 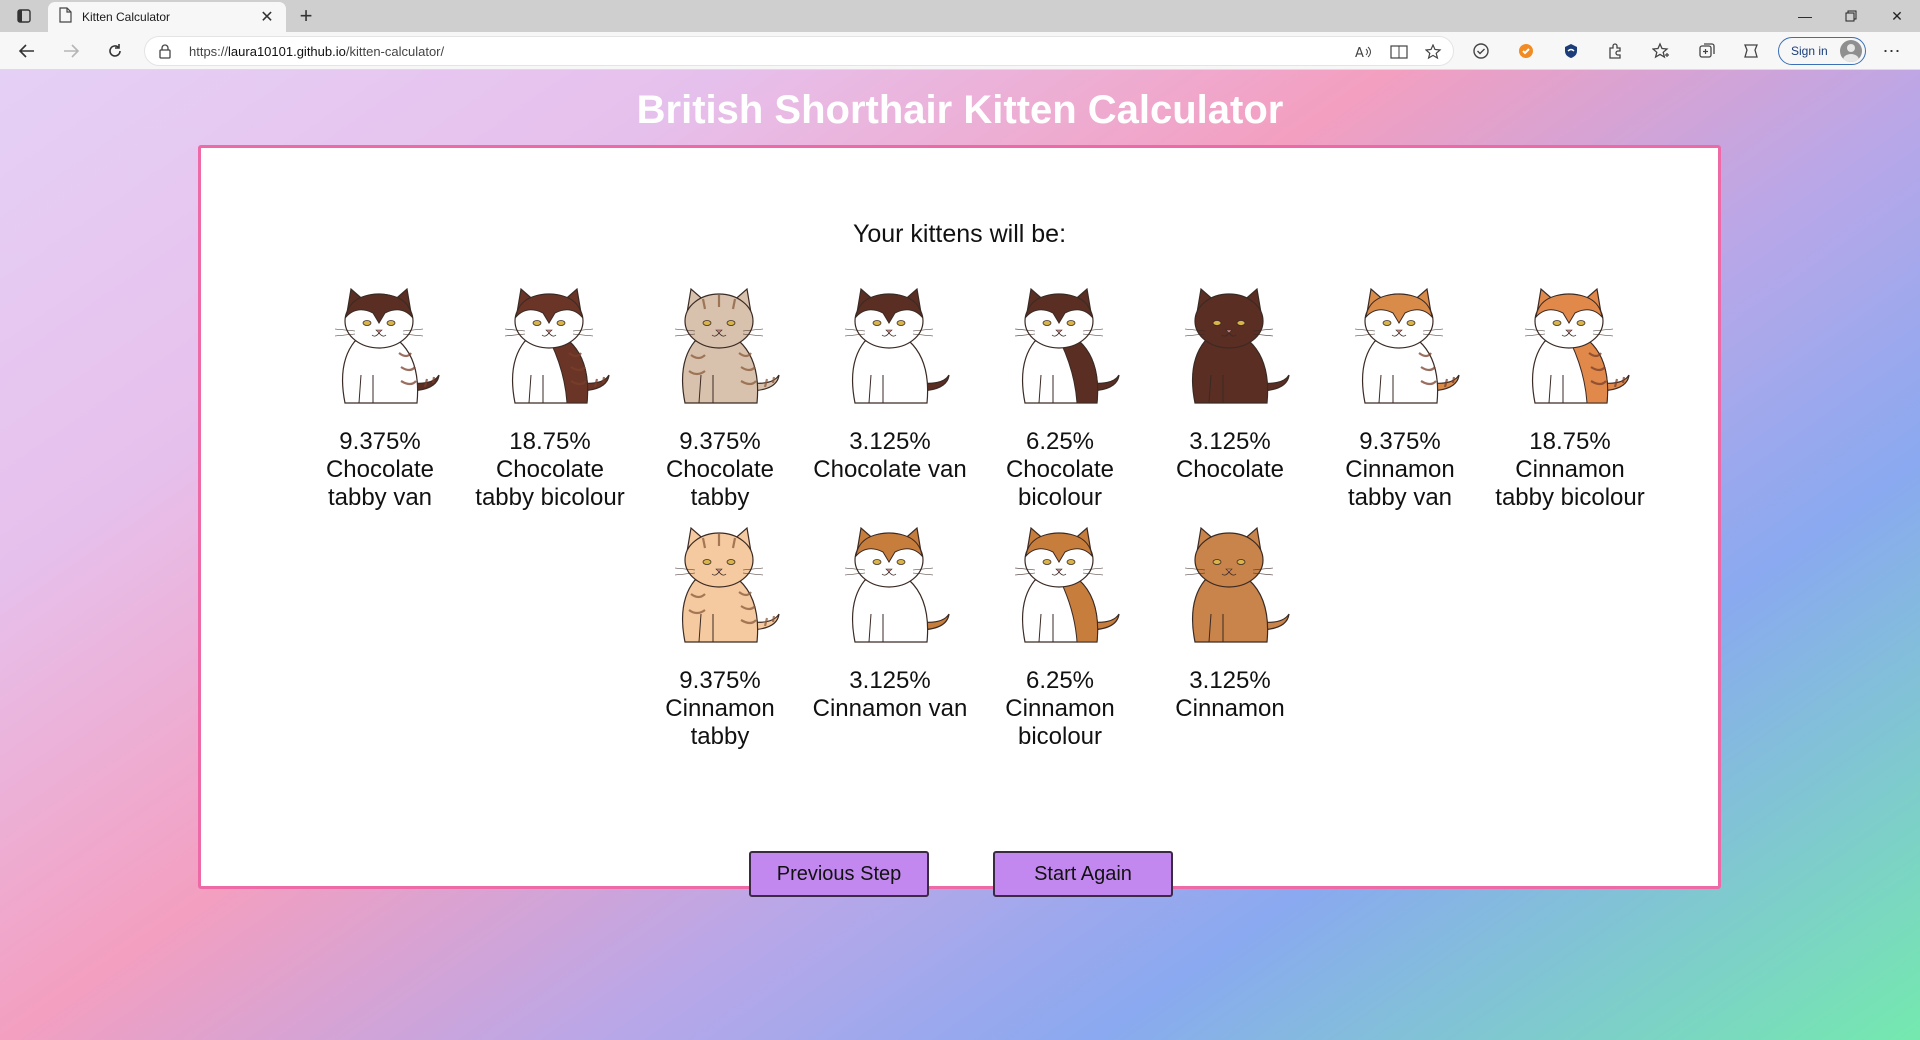 I want to click on refresh-icon, so click(x=115, y=51).